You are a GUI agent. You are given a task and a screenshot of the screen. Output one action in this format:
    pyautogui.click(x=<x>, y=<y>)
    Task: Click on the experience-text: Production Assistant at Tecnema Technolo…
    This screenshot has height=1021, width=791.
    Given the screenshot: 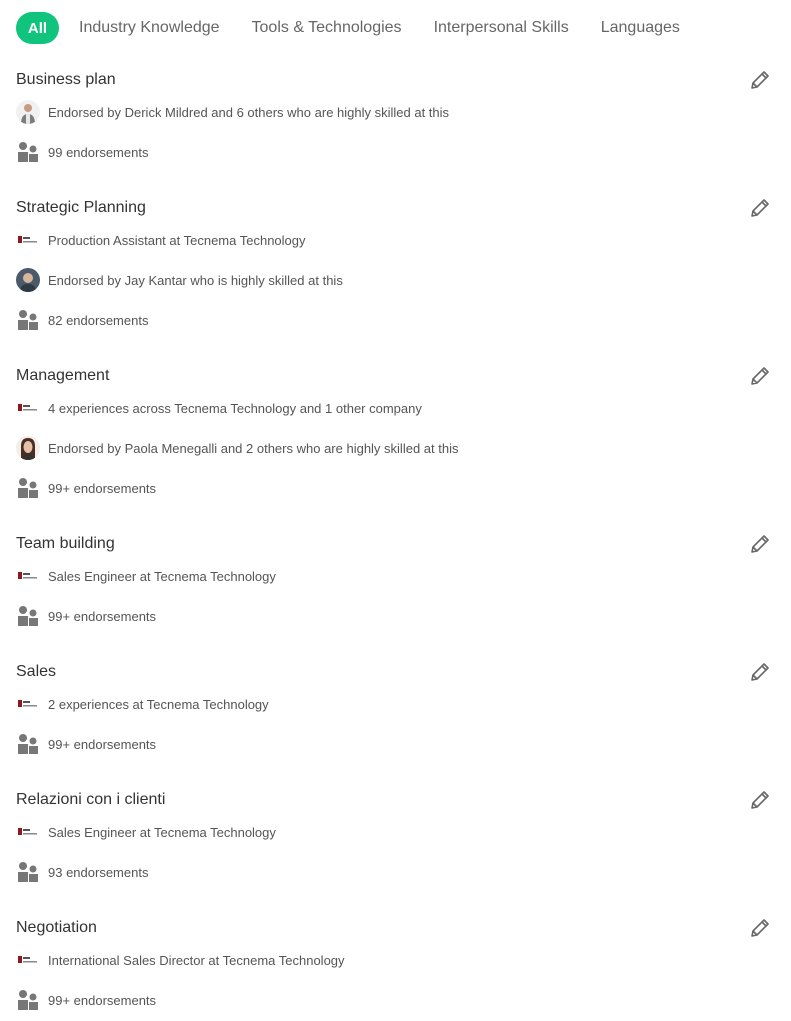 What is the action you would take?
    pyautogui.click(x=177, y=240)
    